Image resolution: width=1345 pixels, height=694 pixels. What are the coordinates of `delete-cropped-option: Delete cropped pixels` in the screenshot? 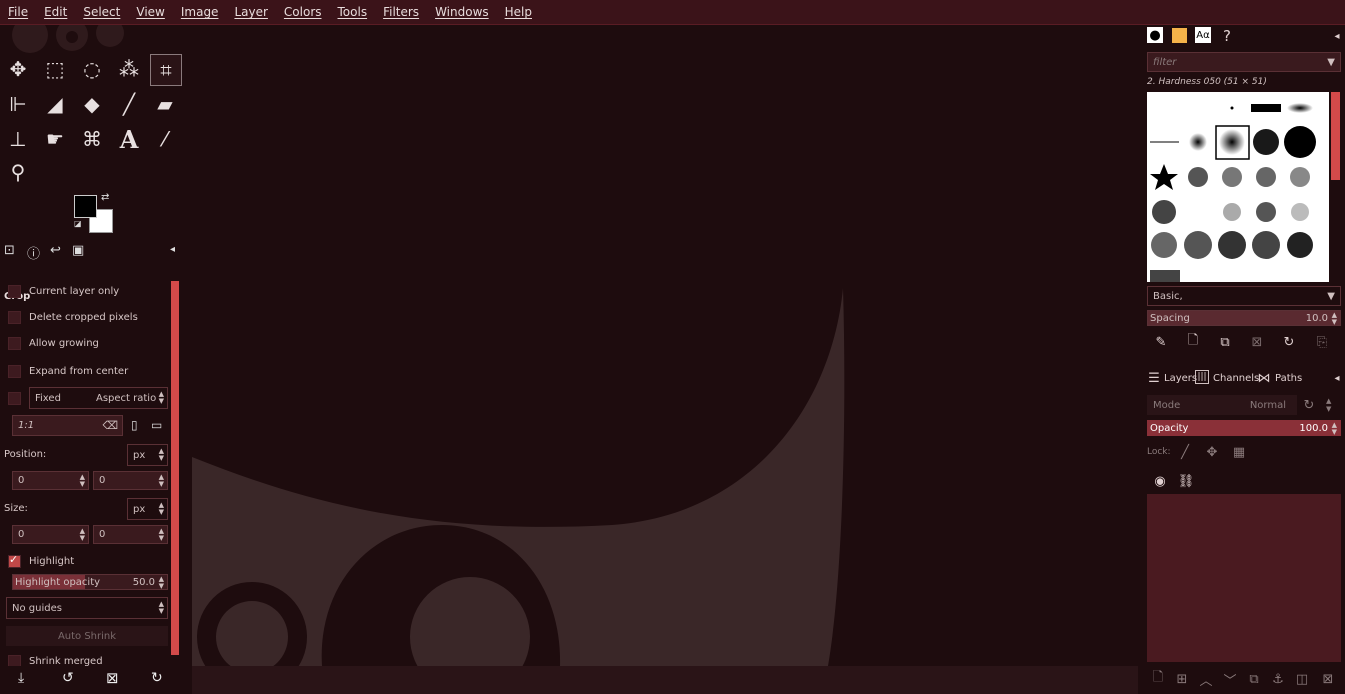 It's located at (73, 317).